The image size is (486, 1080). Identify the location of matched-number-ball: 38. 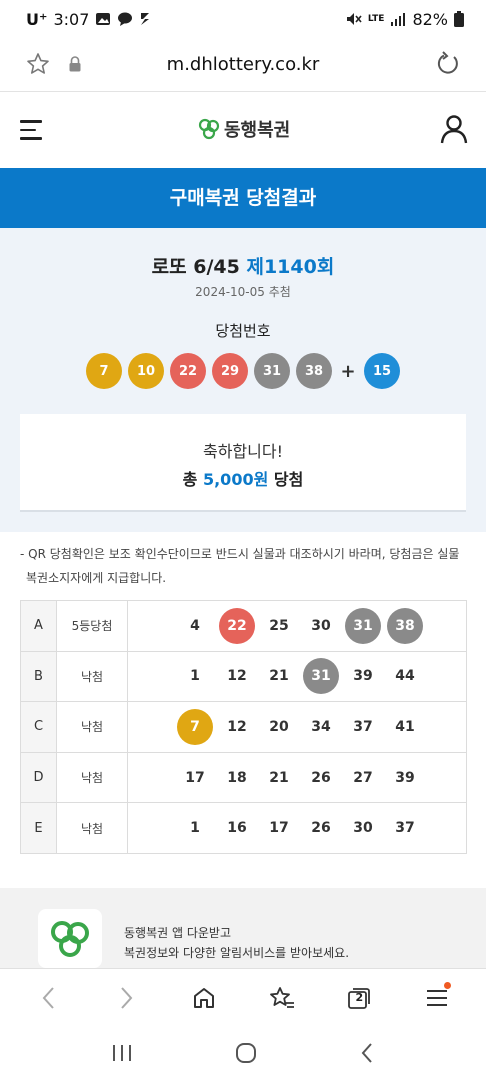
(405, 625).